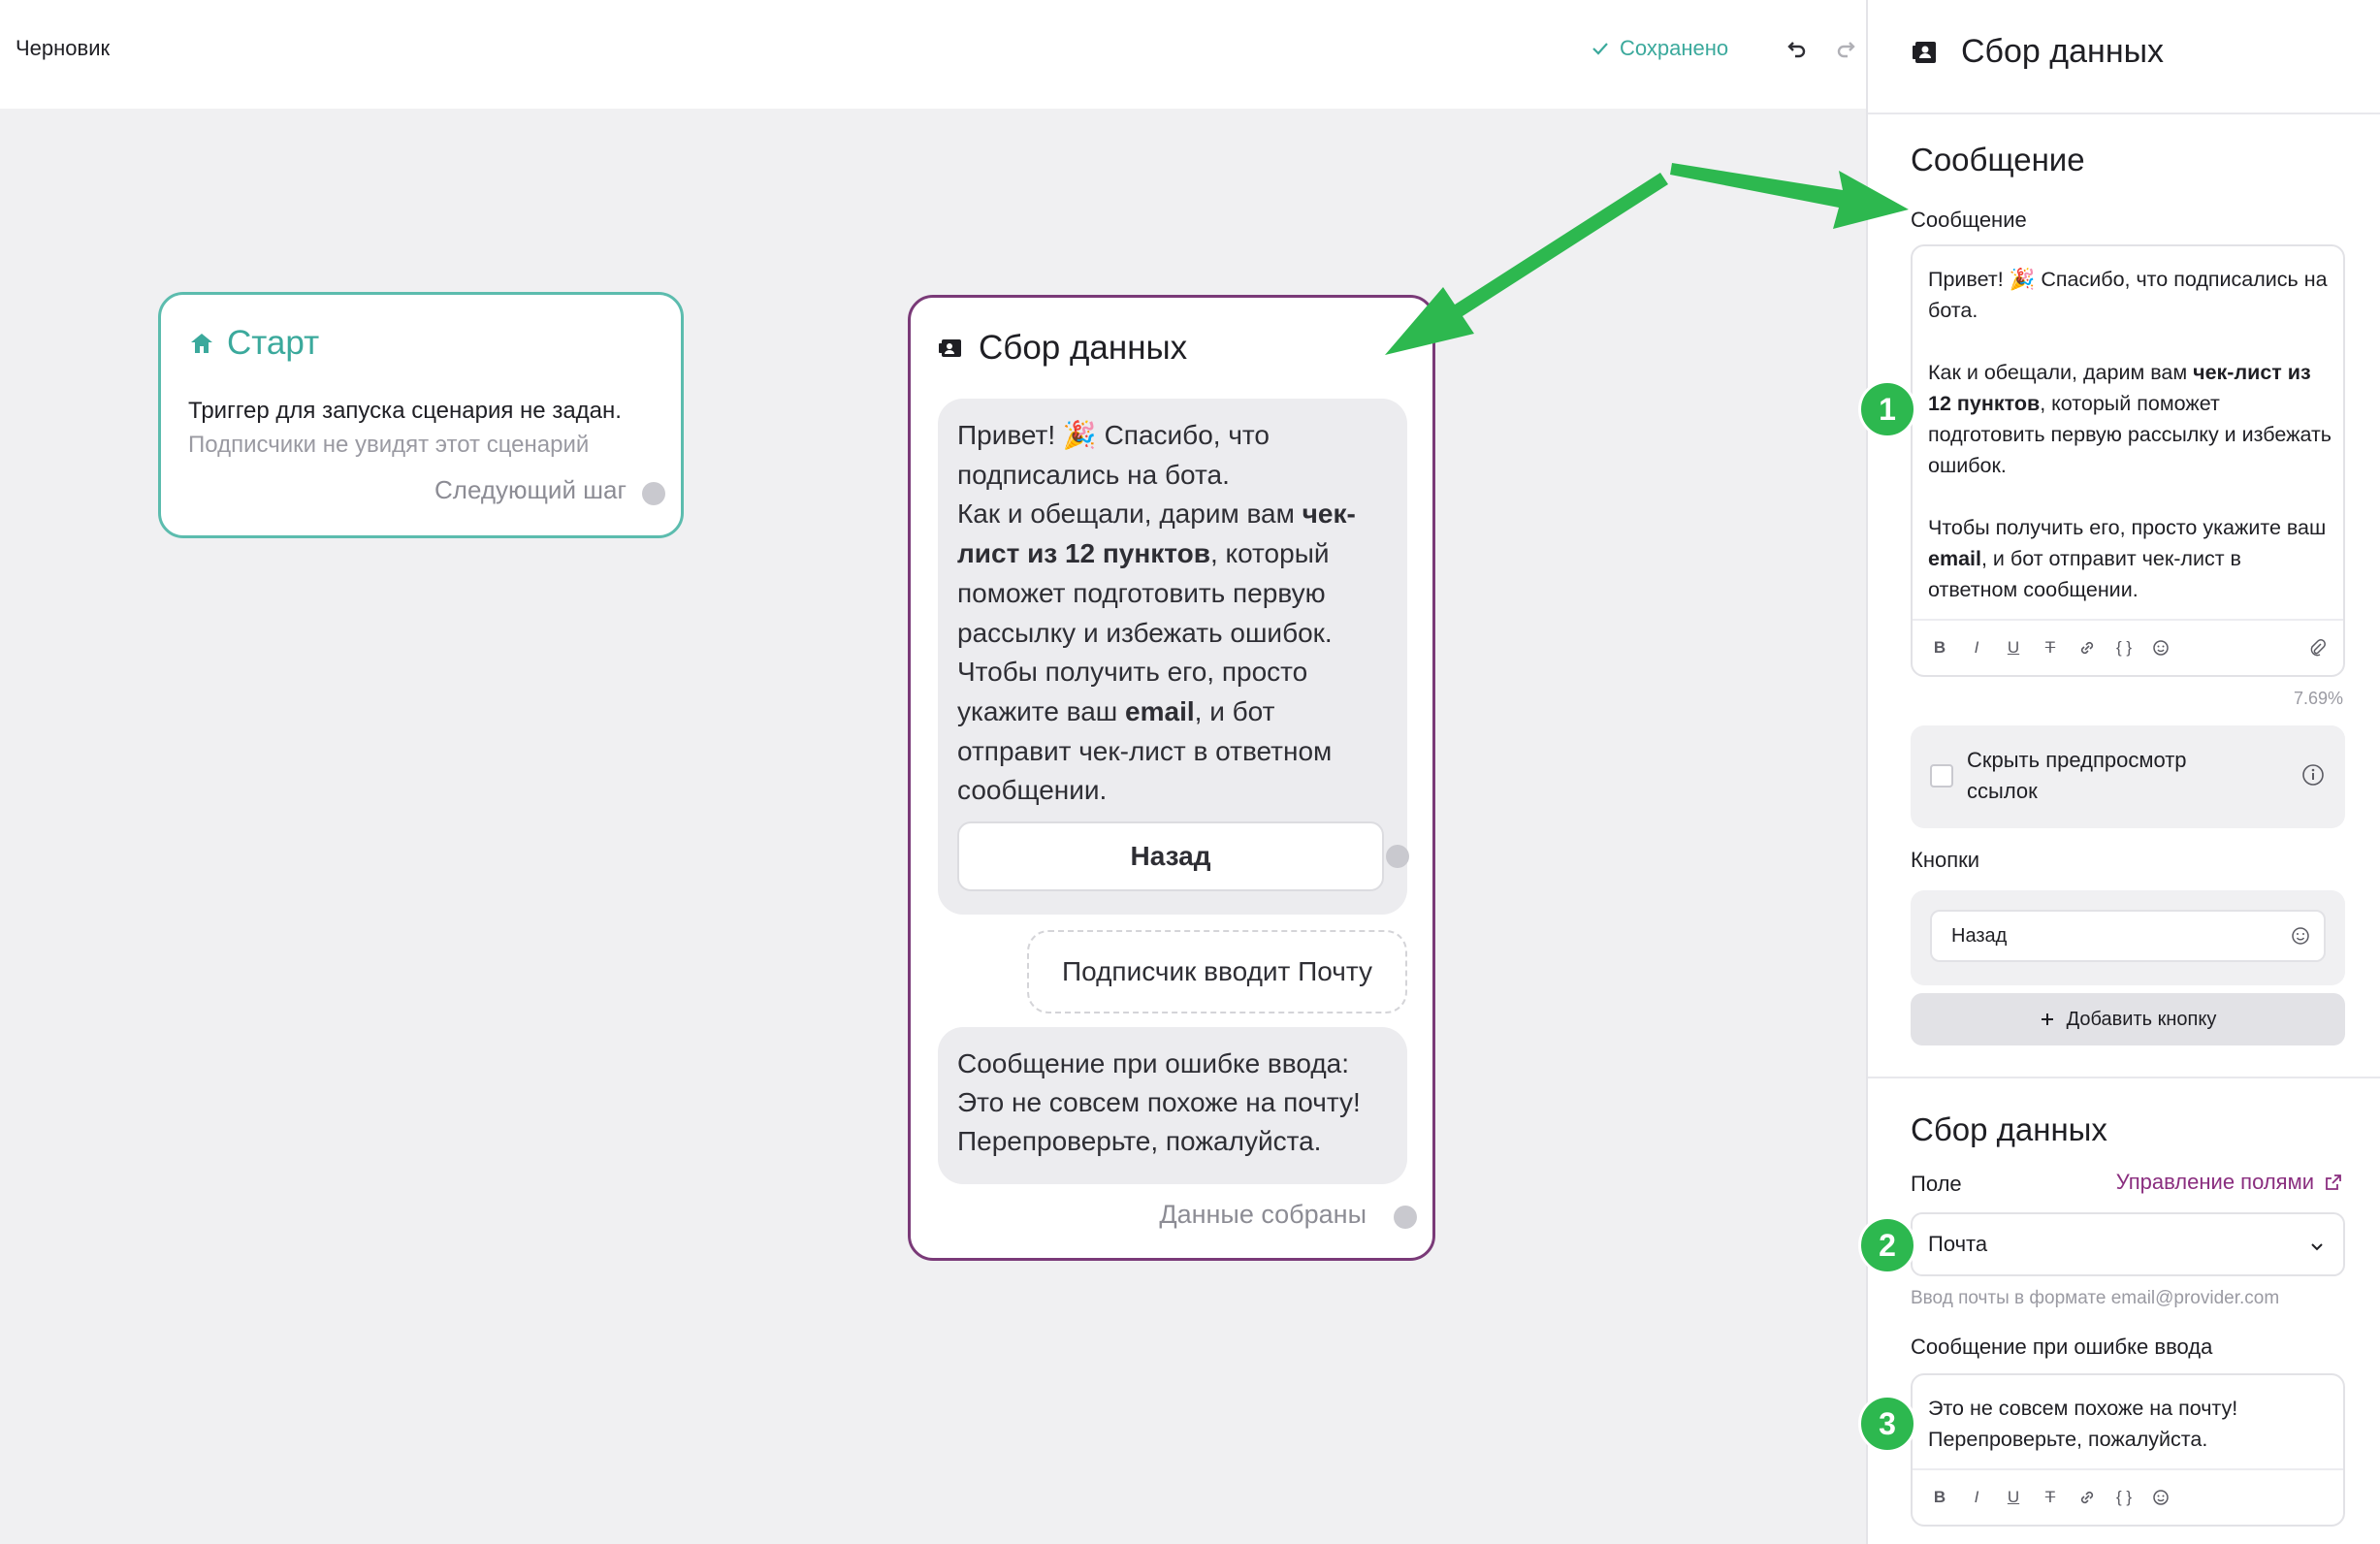  Describe the element at coordinates (1887, 1245) in the screenshot. I see `annotation-marker-2: 2` at that location.